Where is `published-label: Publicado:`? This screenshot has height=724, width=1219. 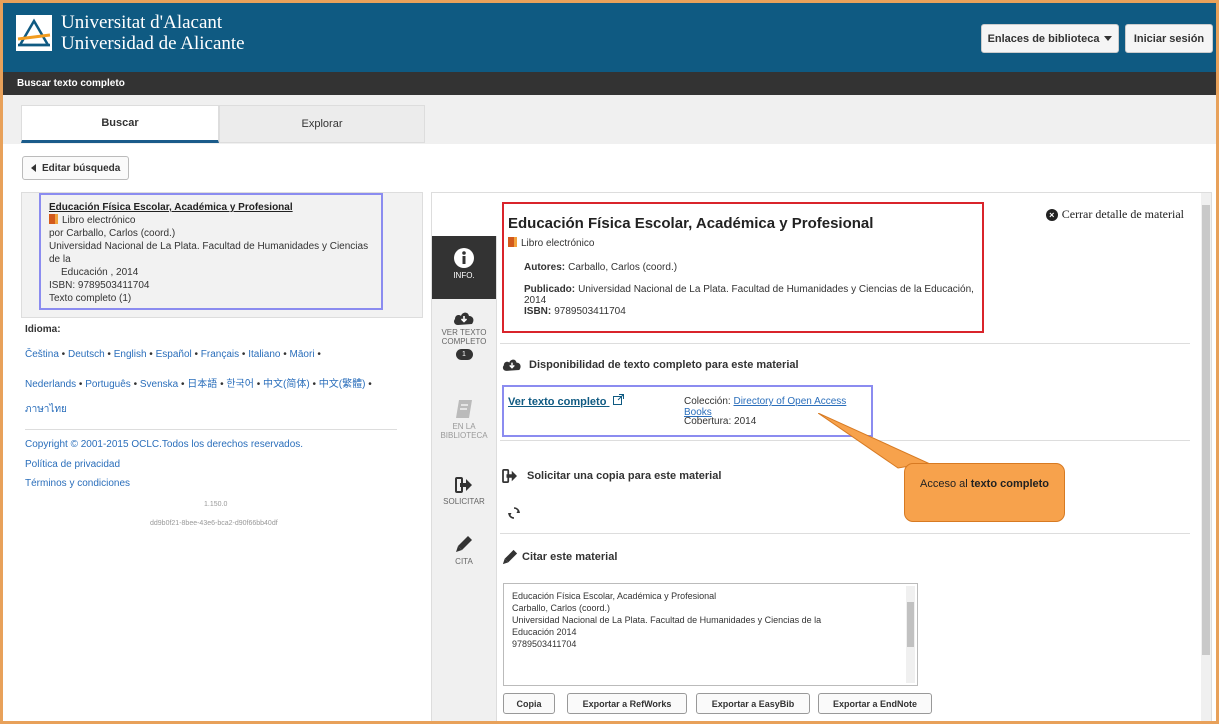
published-label: Publicado: is located at coordinates (550, 289).